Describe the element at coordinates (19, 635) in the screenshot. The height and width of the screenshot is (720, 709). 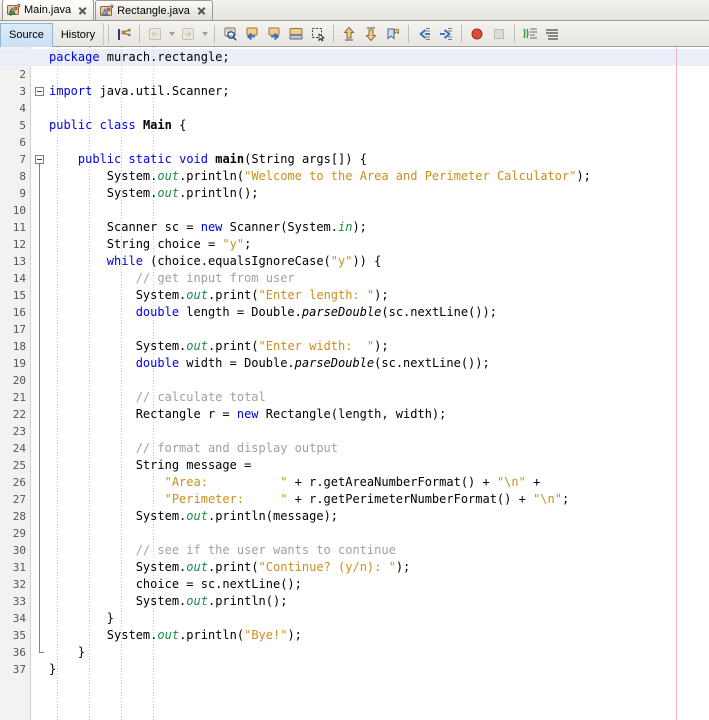
I see `line-number: 35` at that location.